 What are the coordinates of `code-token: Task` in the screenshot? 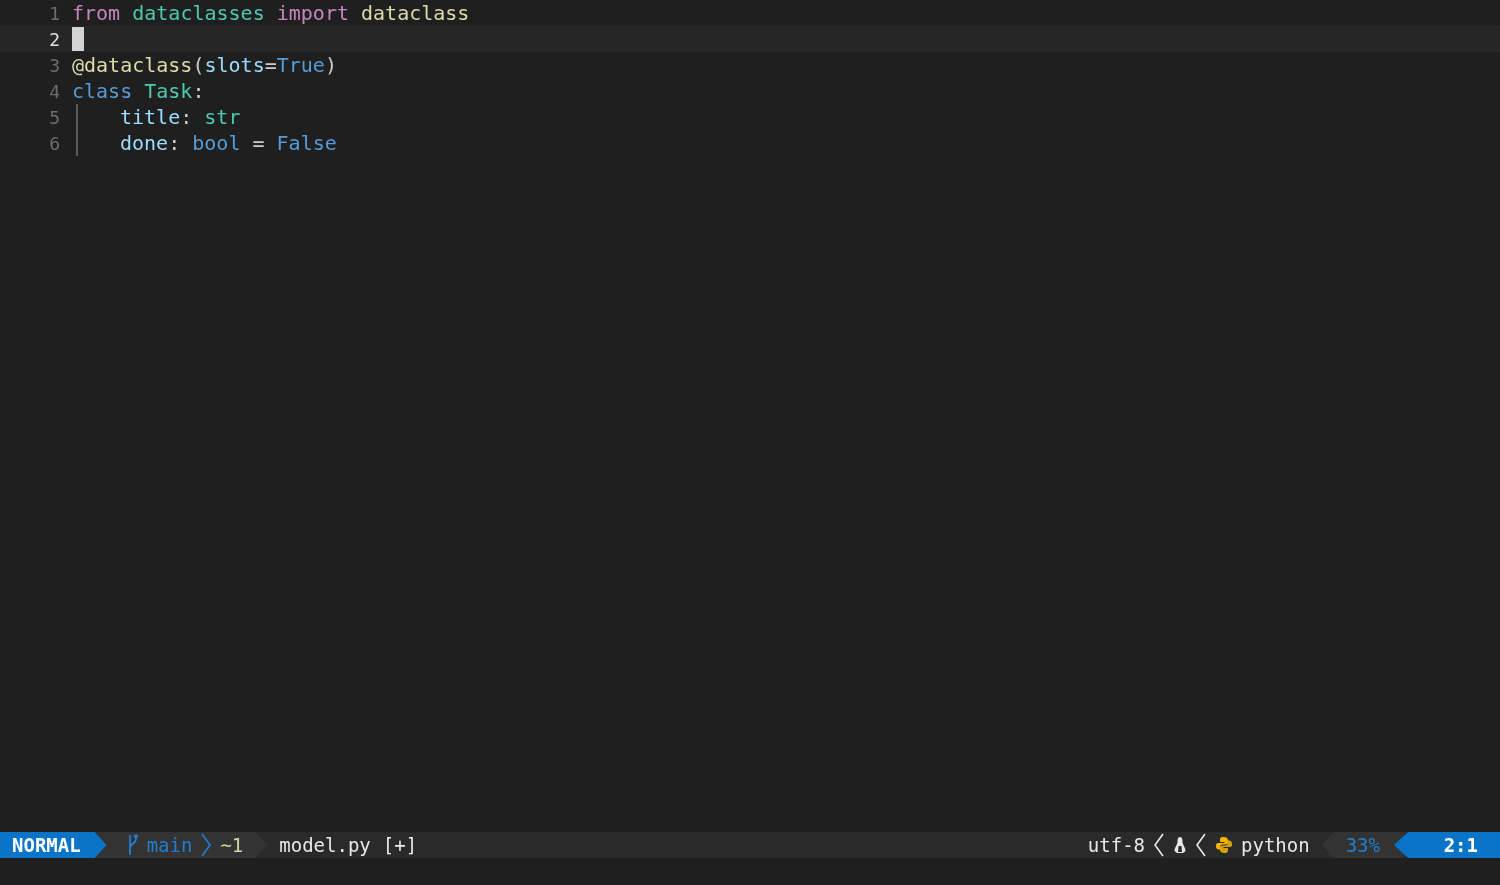 It's located at (168, 91).